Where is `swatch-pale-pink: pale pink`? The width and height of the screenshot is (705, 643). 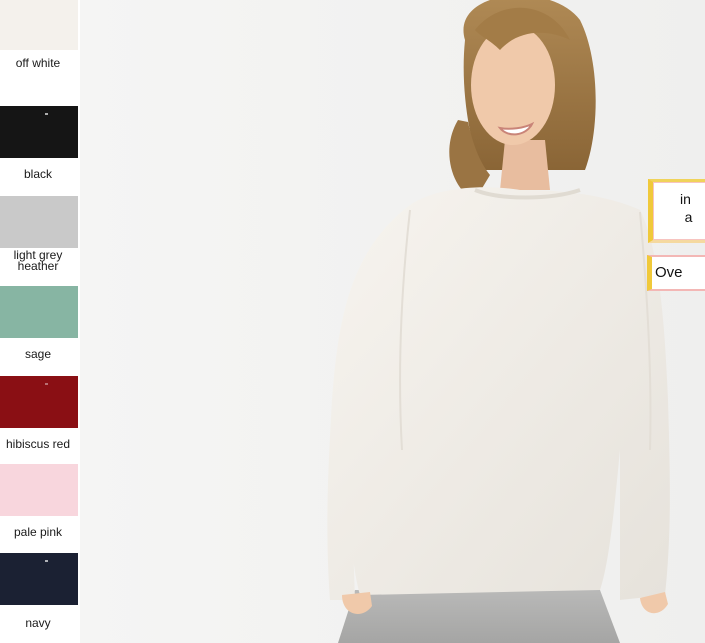 swatch-pale-pink: pale pink is located at coordinates (39, 501).